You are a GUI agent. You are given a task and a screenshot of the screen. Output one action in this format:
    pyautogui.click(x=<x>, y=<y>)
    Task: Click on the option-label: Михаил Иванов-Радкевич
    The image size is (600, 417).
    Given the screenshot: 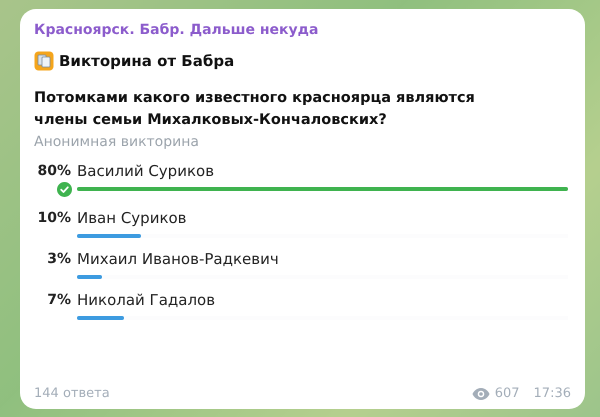 What is the action you would take?
    pyautogui.click(x=178, y=259)
    